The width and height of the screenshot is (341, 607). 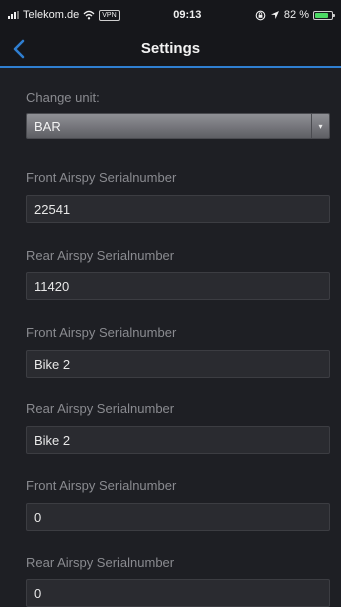 What do you see at coordinates (323, 15) in the screenshot?
I see `battery-icon` at bounding box center [323, 15].